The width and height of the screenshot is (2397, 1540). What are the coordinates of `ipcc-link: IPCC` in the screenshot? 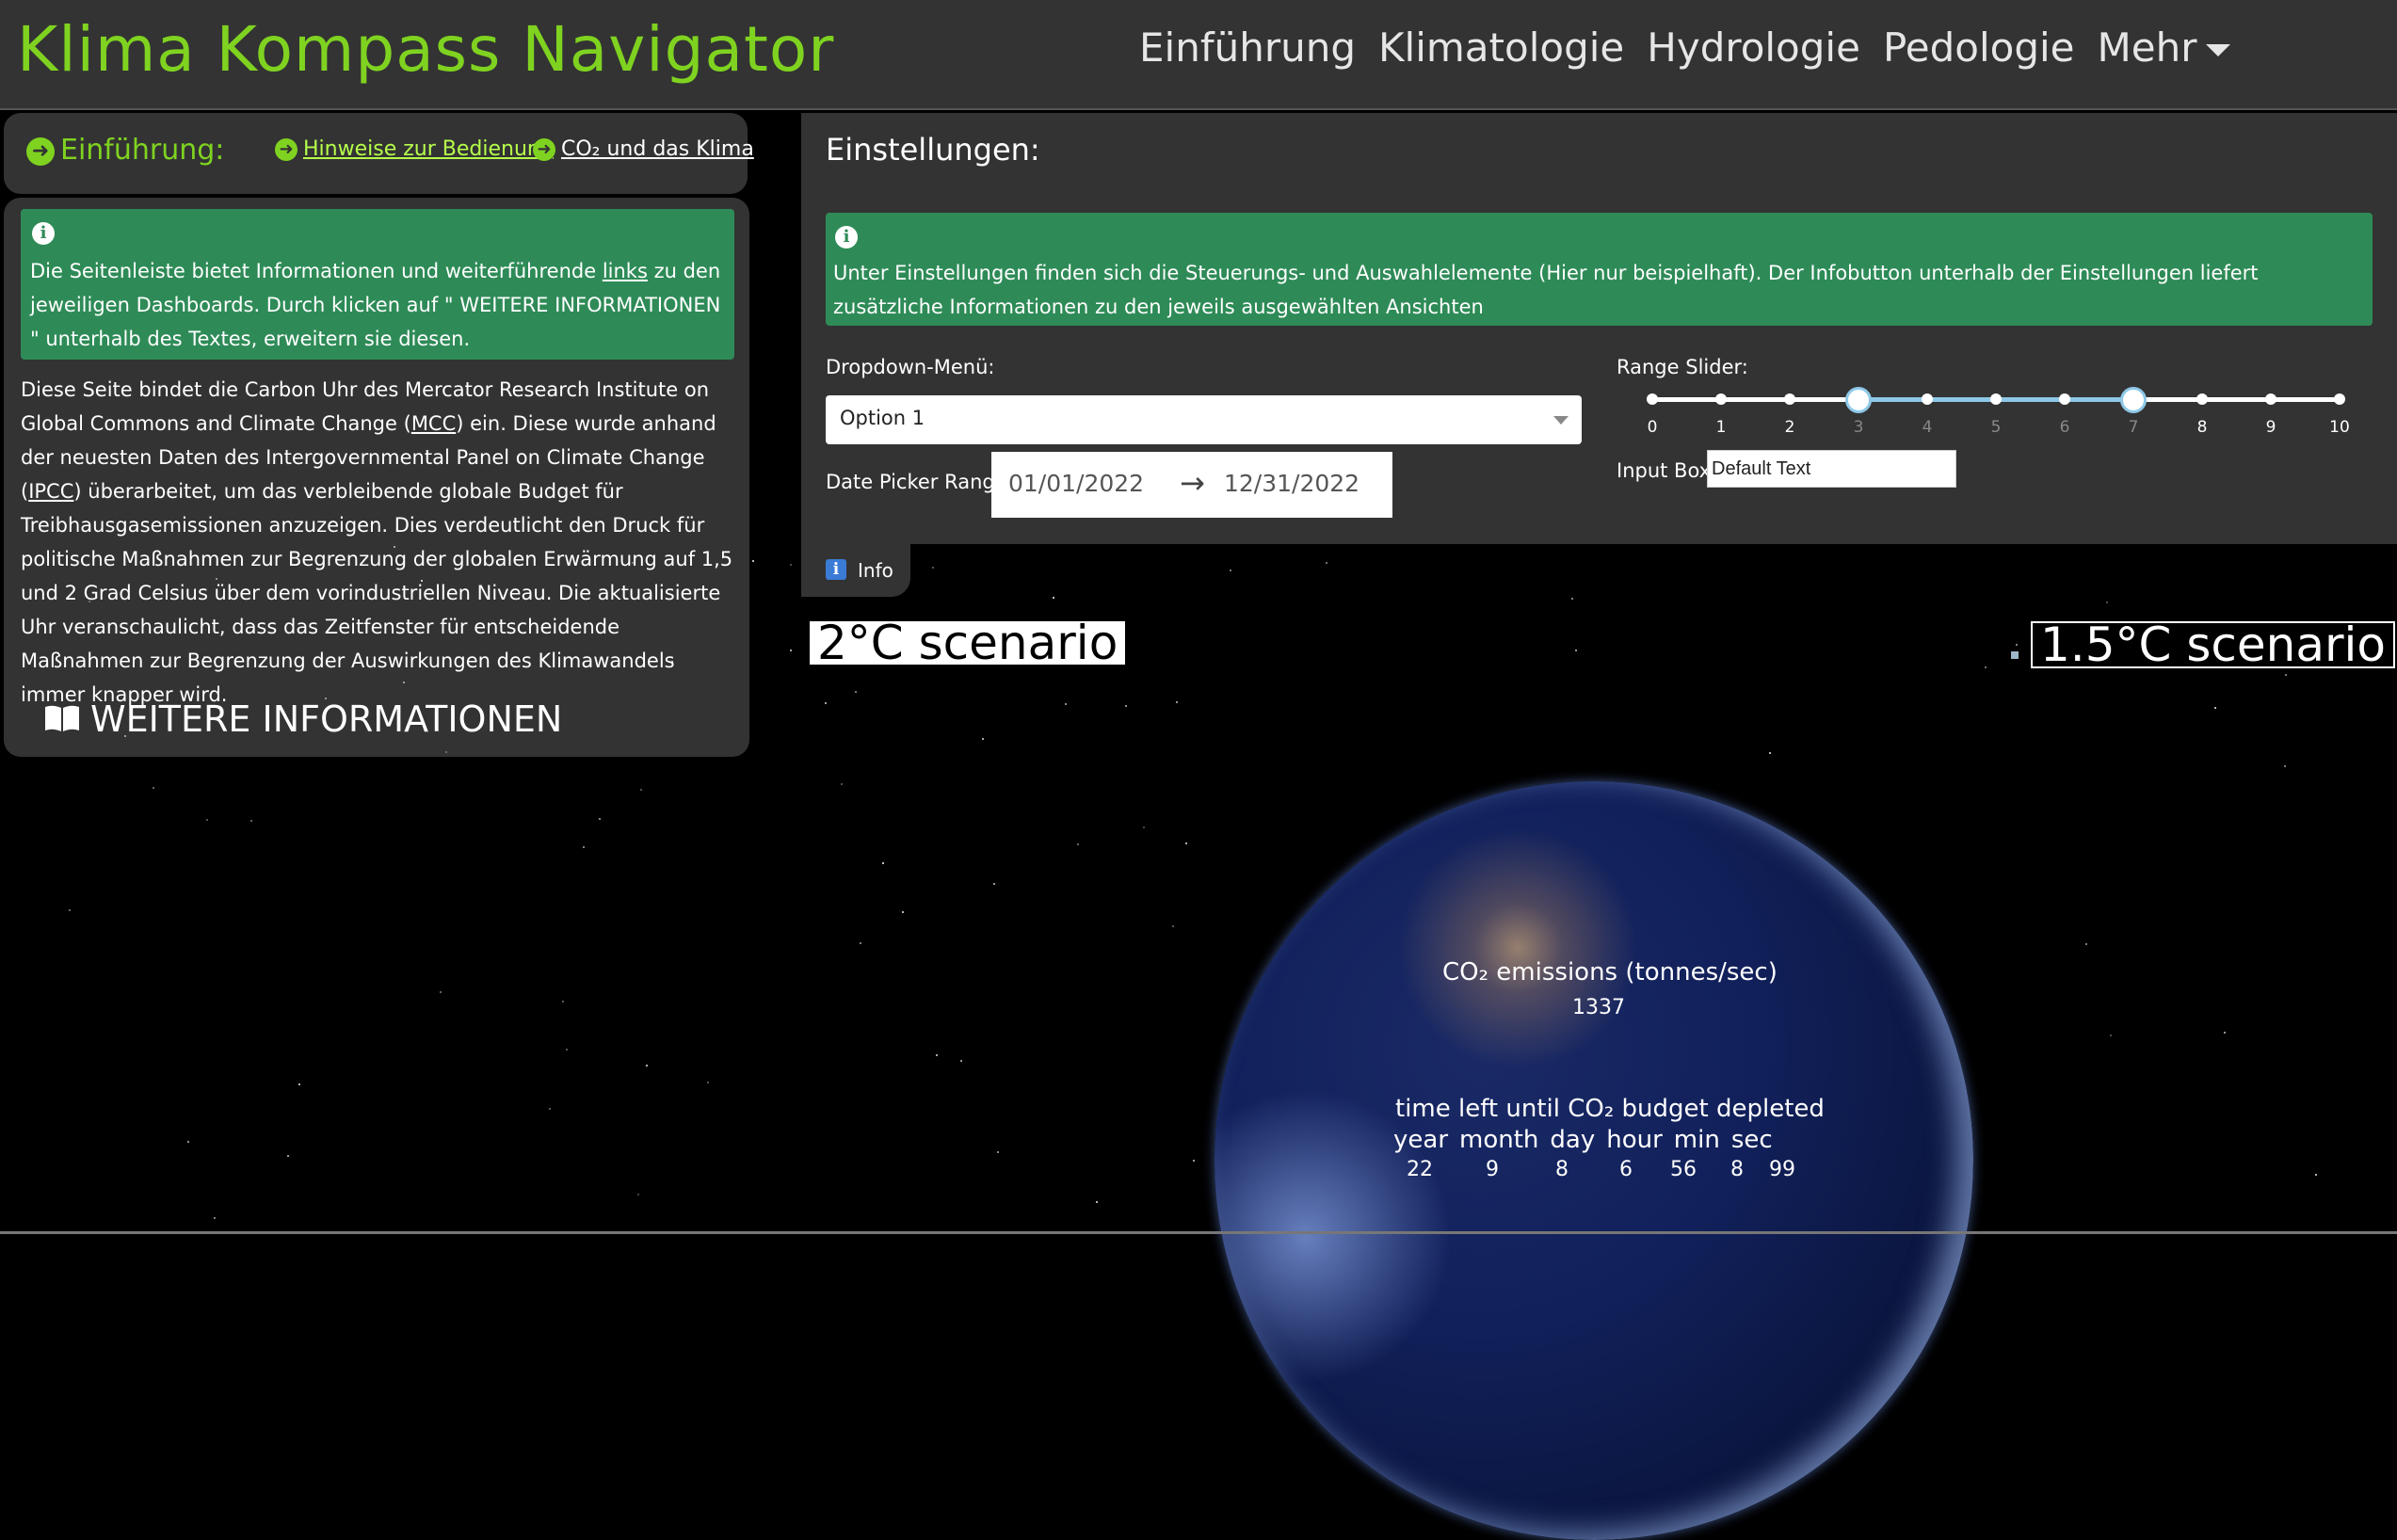 It's located at (50, 491).